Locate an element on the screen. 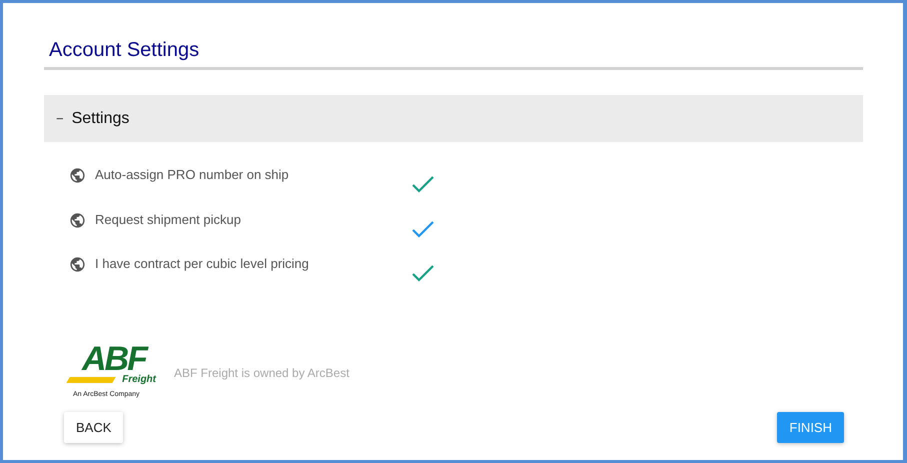 Image resolution: width=907 pixels, height=463 pixels. setting-label: Auto-assign PRO number on ship is located at coordinates (192, 175).